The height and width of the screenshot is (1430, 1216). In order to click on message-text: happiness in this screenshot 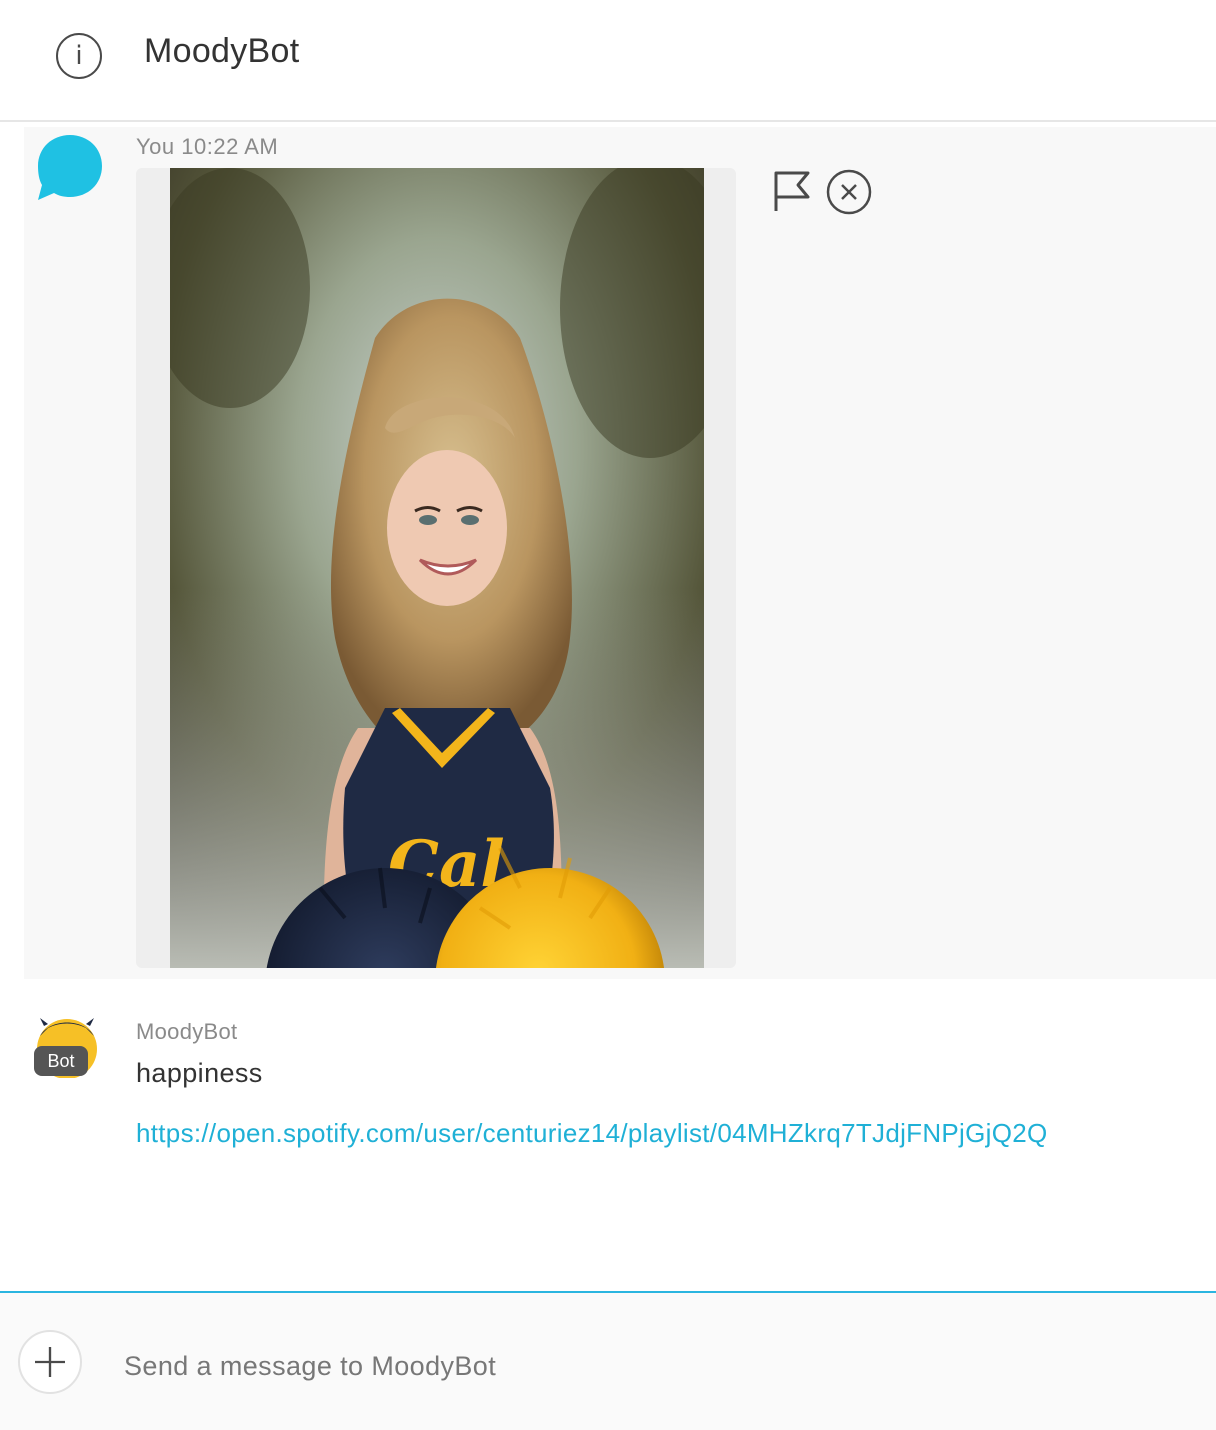, I will do `click(199, 1073)`.